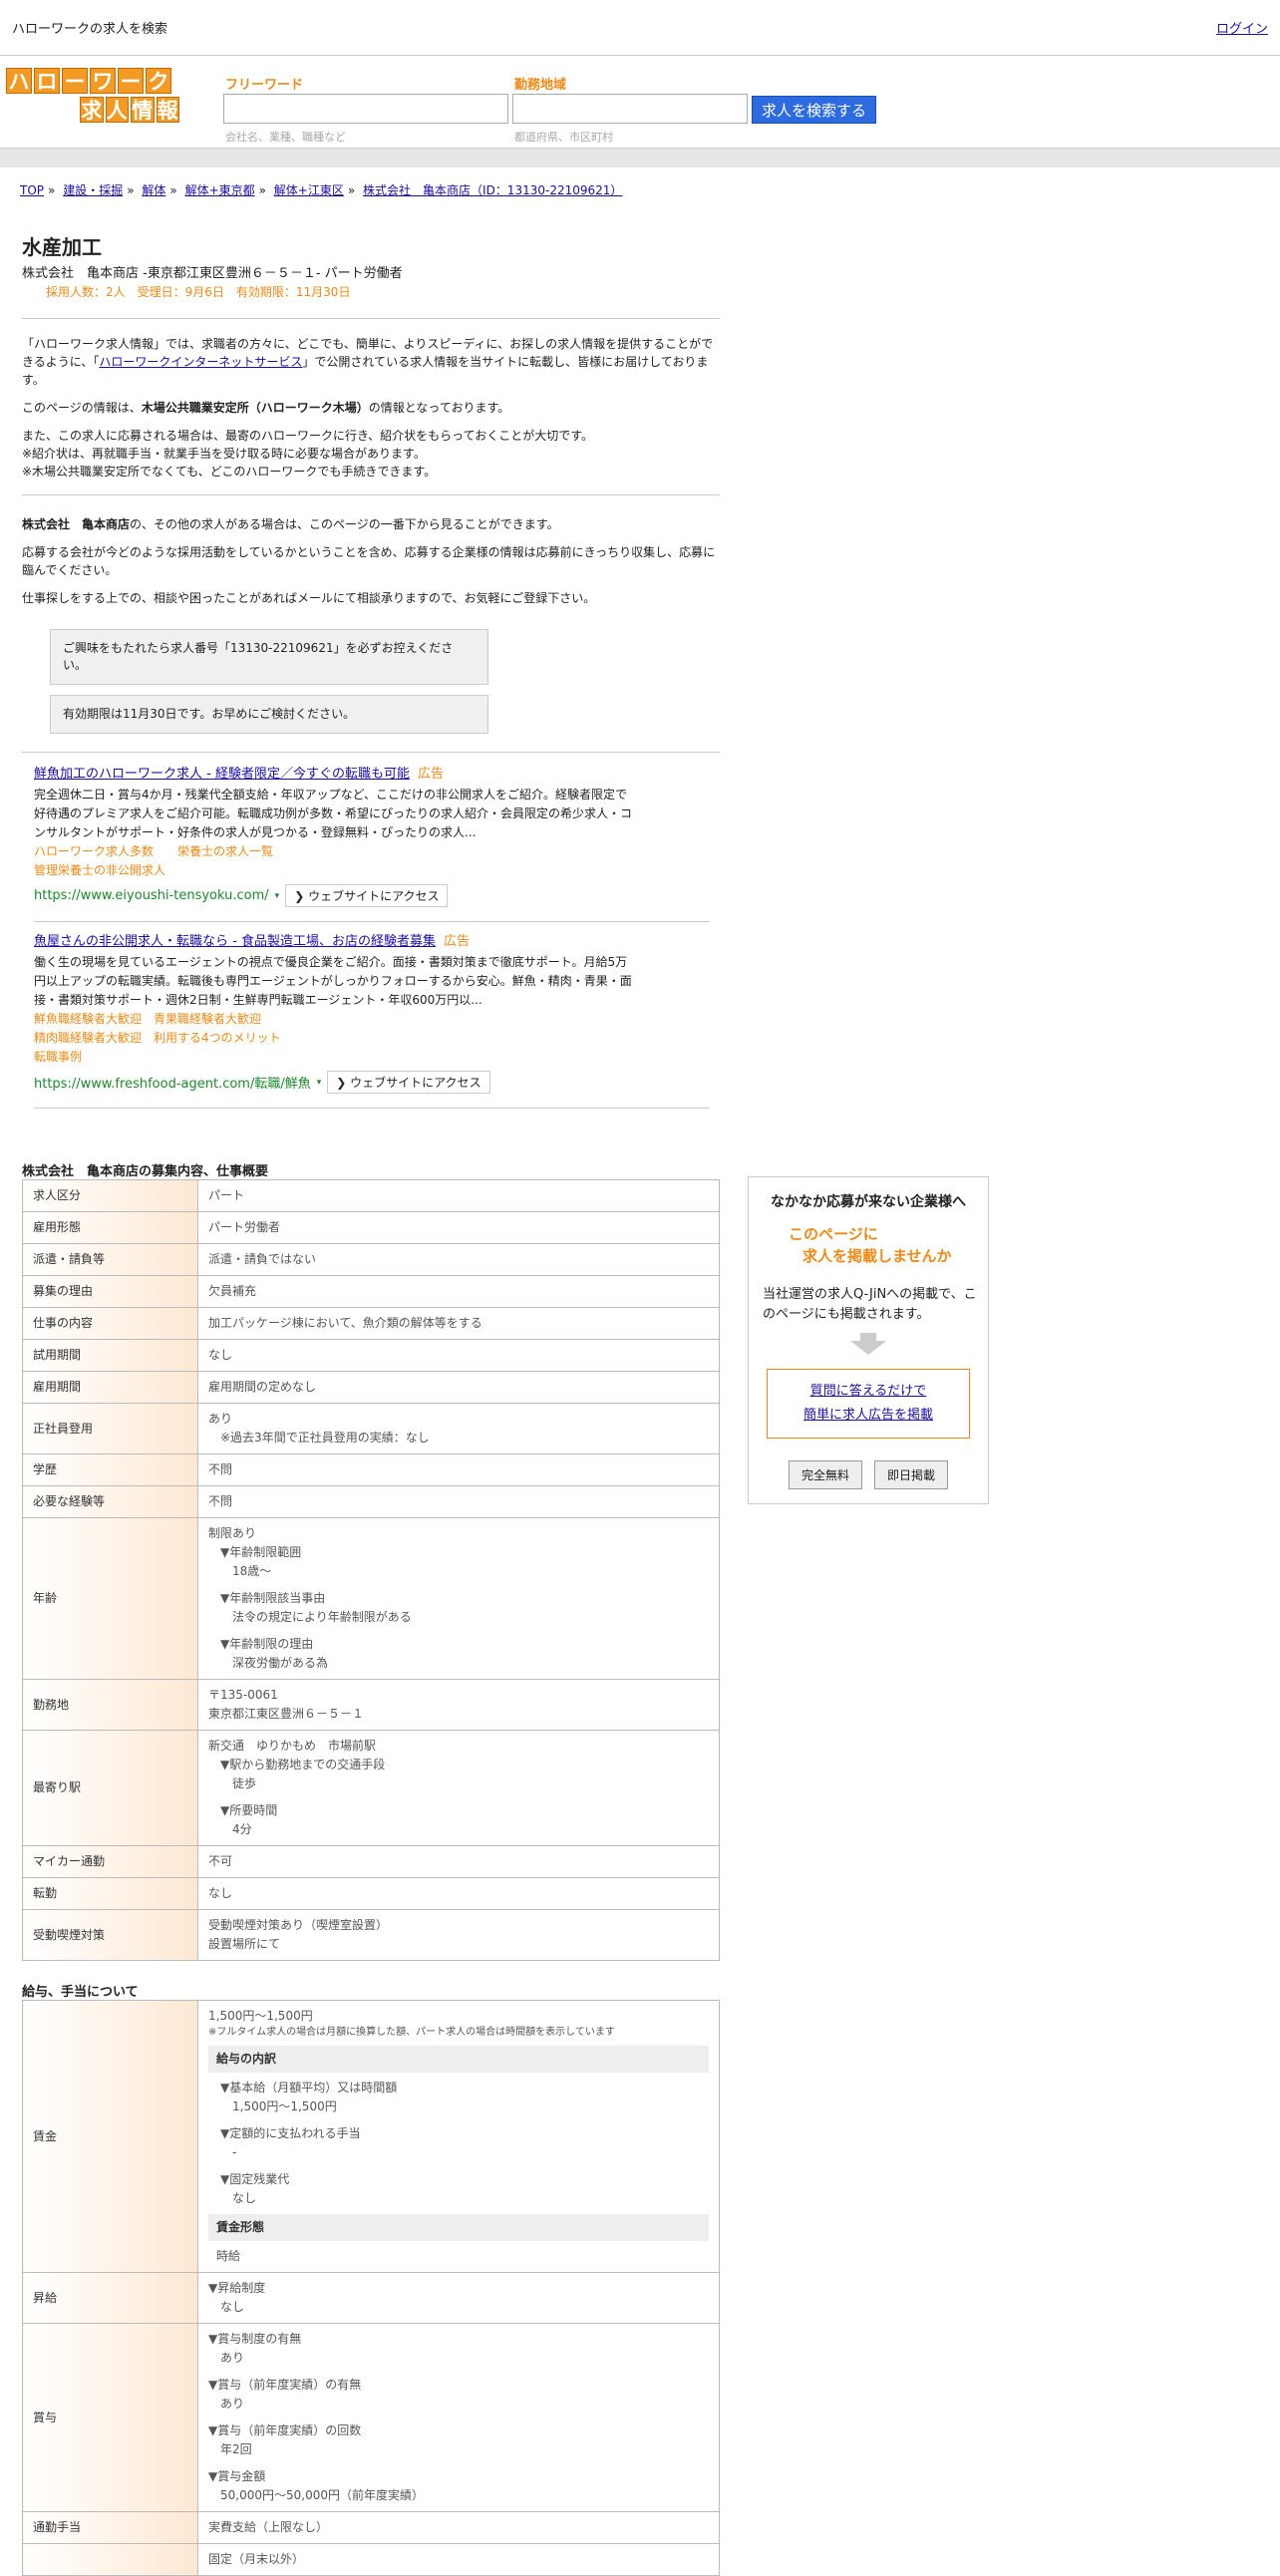 This screenshot has width=1280, height=2576. Describe the element at coordinates (284, 2106) in the screenshot. I see `value-line: 1,500円〜1,500円` at that location.